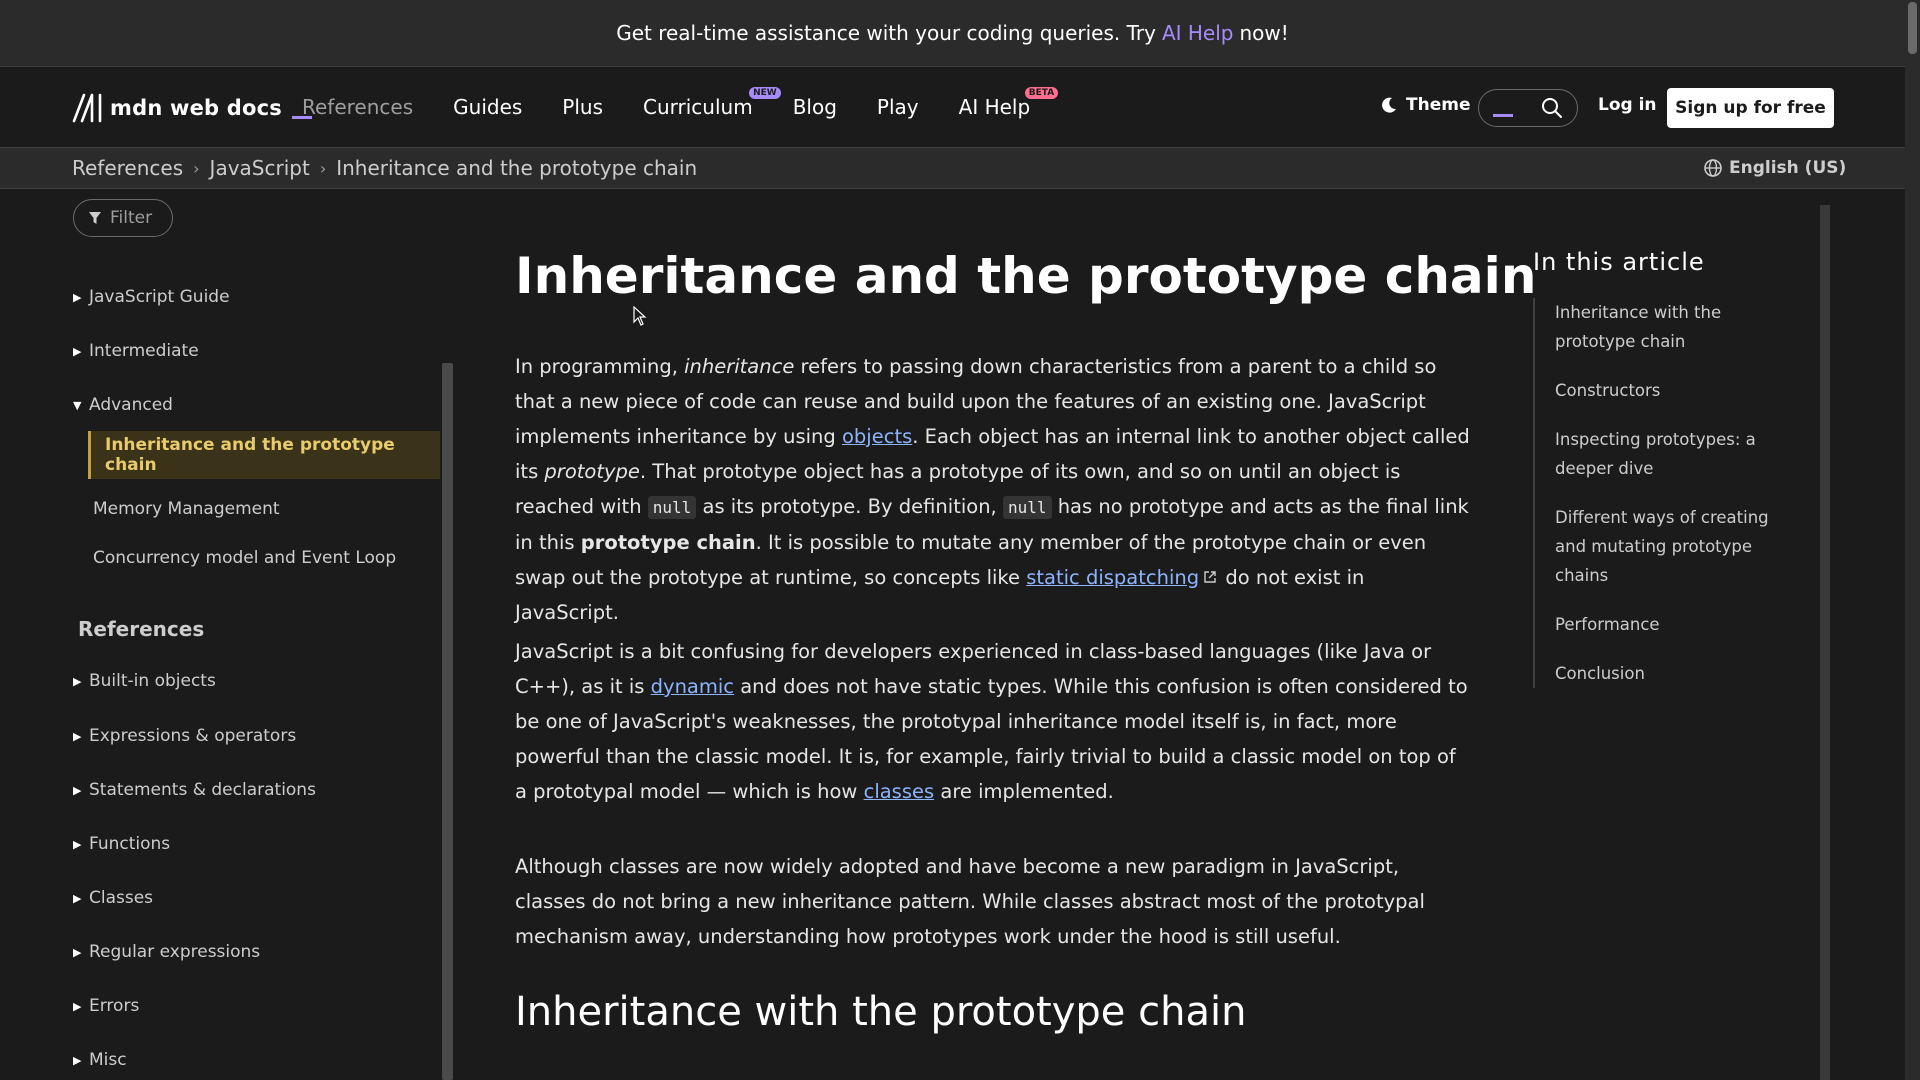 The width and height of the screenshot is (1920, 1080). Describe the element at coordinates (487, 107) in the screenshot. I see `nav-guides: Guides` at that location.